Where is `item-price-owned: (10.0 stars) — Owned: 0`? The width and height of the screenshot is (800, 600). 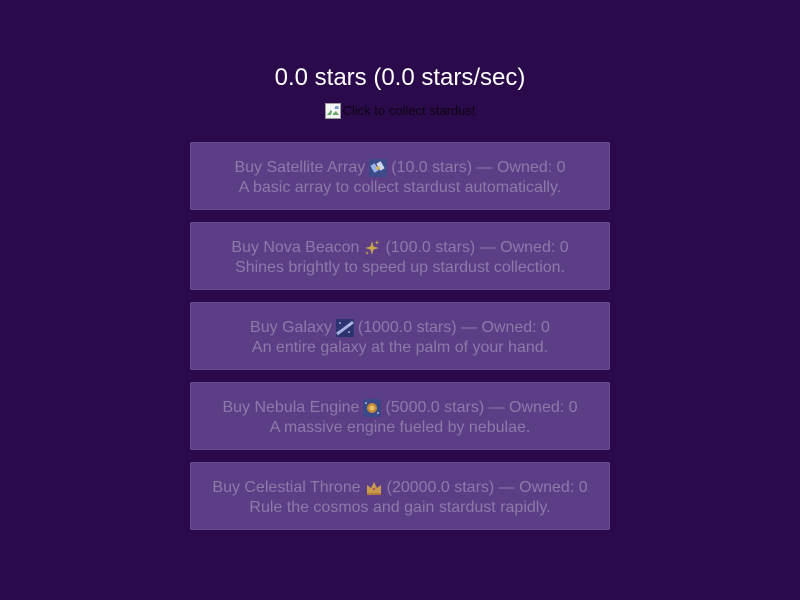
item-price-owned: (10.0 stars) — Owned: 0 is located at coordinates (478, 167).